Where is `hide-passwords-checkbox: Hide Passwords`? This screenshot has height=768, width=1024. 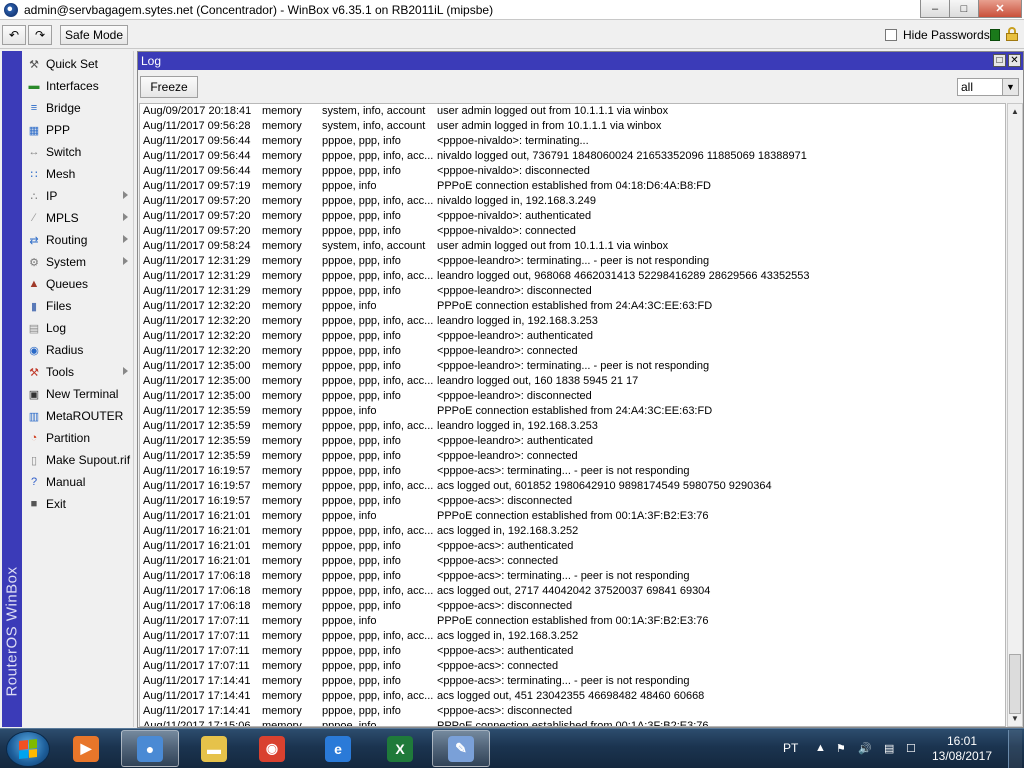 hide-passwords-checkbox: Hide Passwords is located at coordinates (937, 35).